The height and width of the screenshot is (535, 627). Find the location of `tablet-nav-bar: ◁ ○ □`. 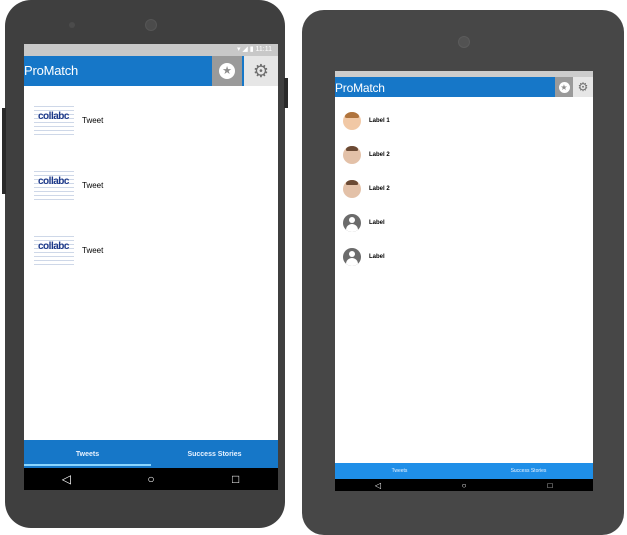

tablet-nav-bar: ◁ ○ □ is located at coordinates (464, 485).